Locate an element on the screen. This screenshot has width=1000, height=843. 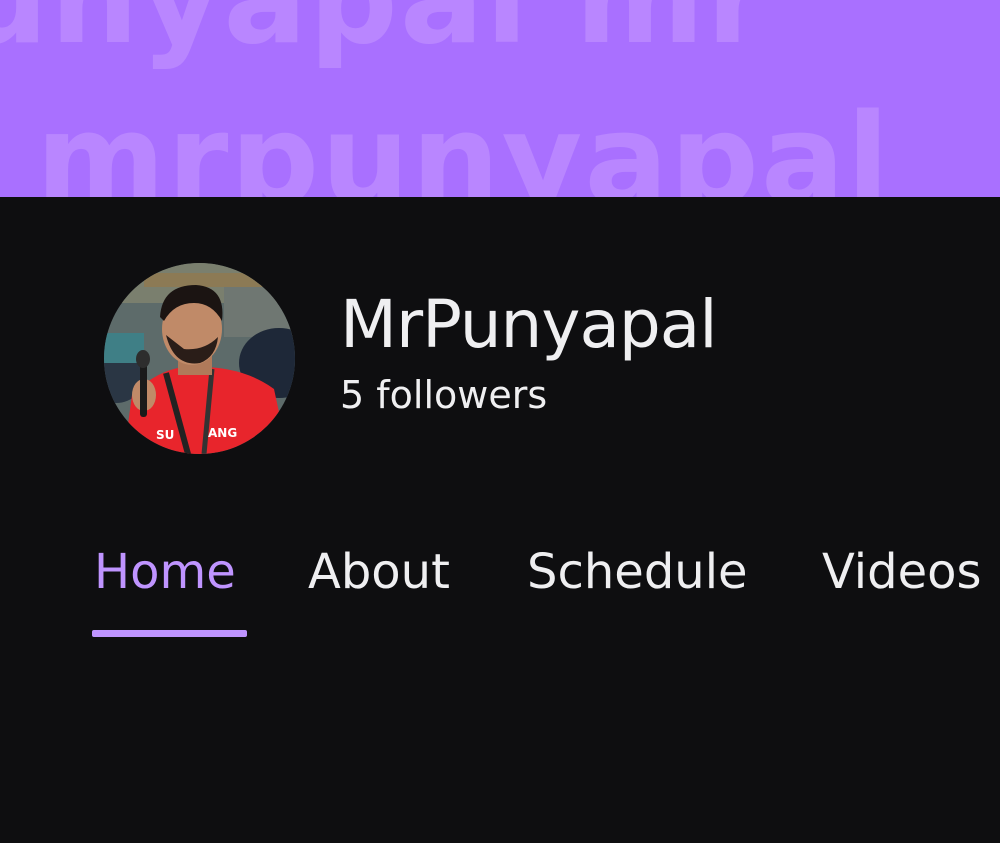
banner-text-line2: mrpunyapal is located at coordinates (464, 142).